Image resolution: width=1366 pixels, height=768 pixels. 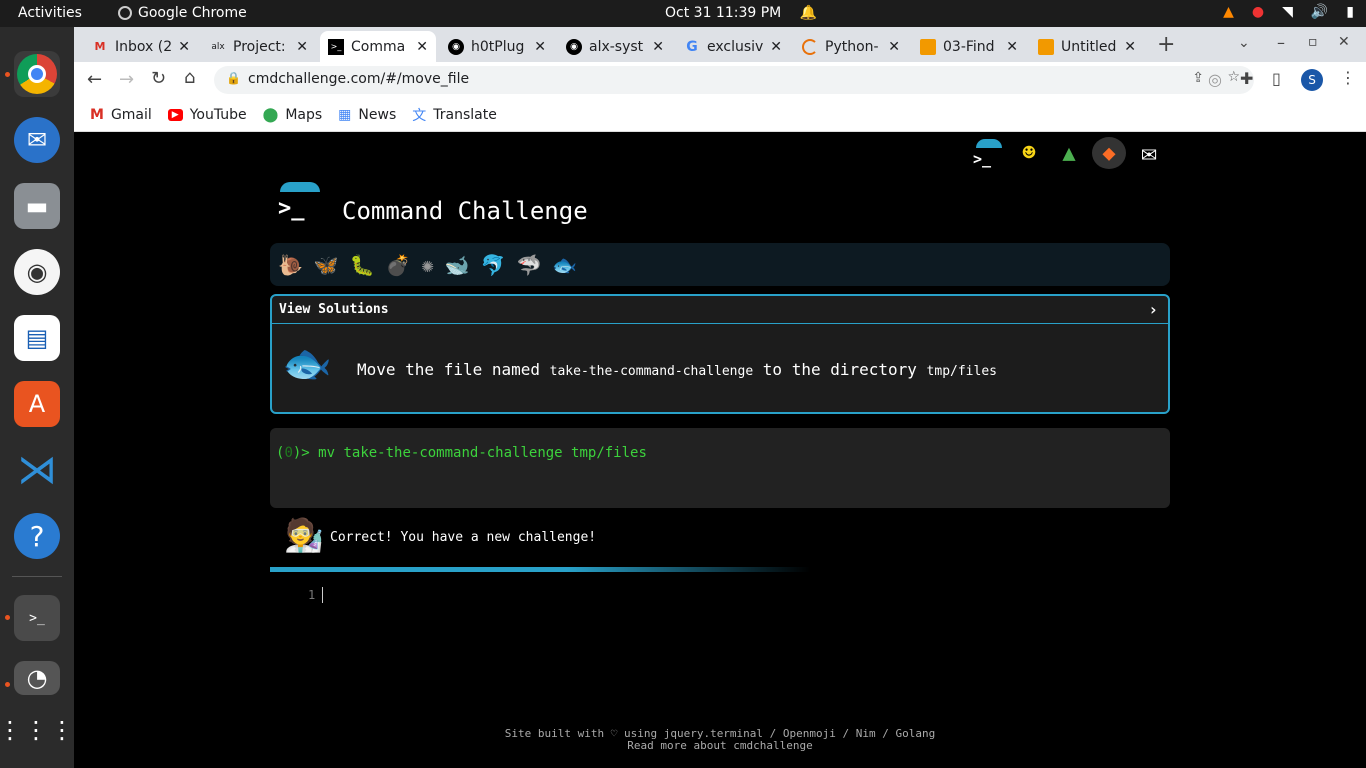 I want to click on files-dock-icon: ▬, so click(x=37, y=206).